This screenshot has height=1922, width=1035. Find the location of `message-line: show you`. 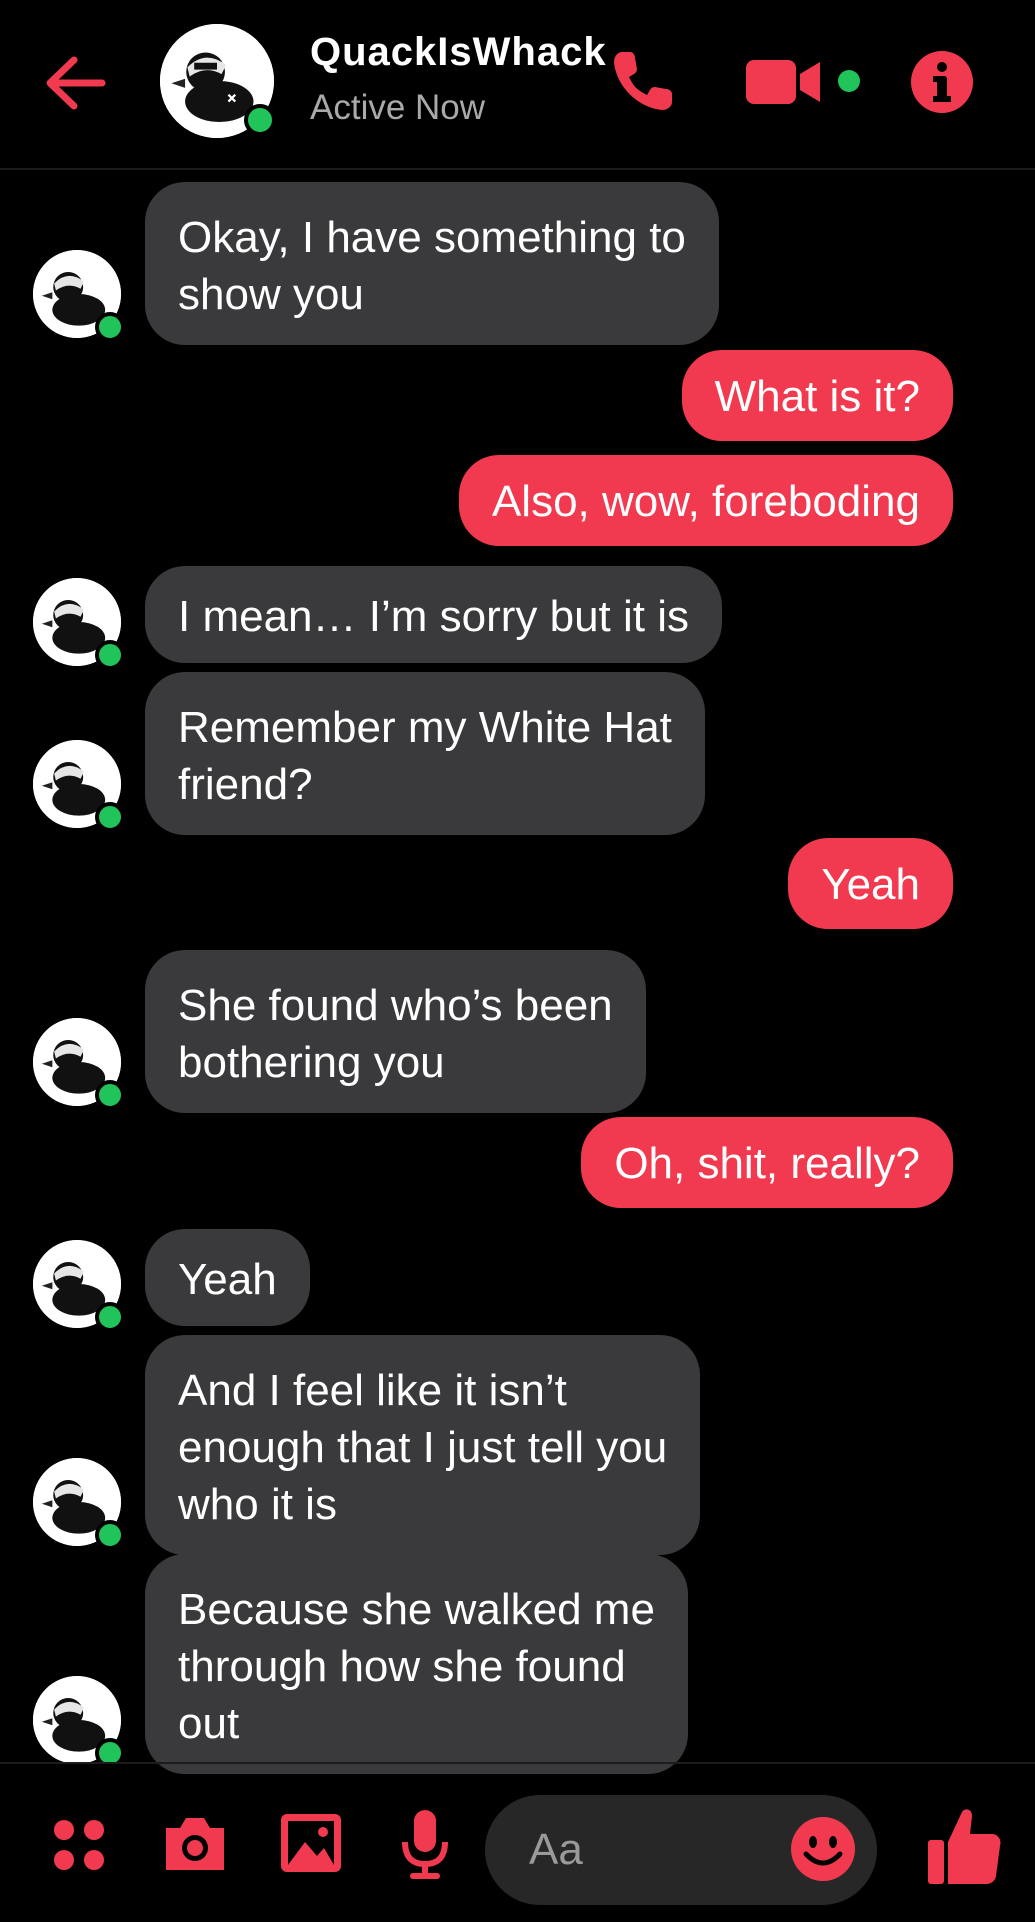

message-line: show you is located at coordinates (271, 294).